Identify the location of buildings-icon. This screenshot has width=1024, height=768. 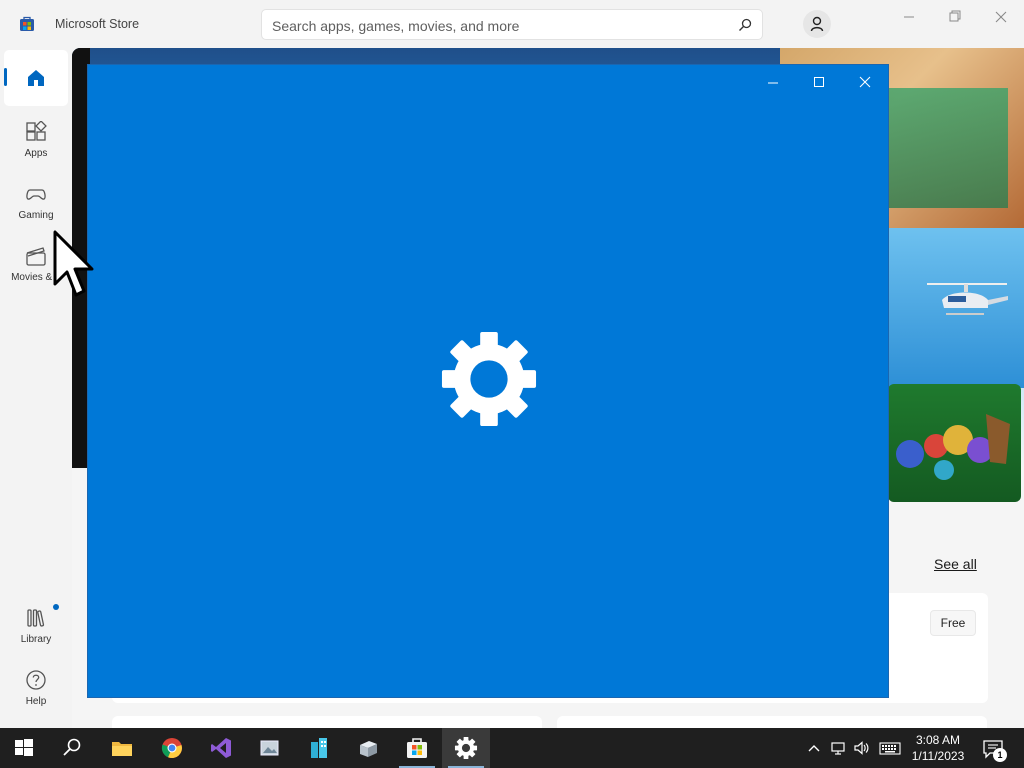
(319, 748).